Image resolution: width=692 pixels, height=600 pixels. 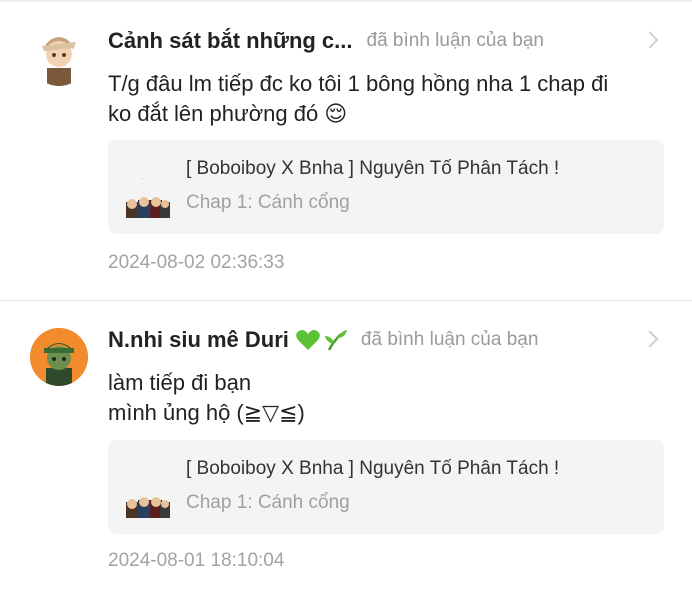 What do you see at coordinates (308, 340) in the screenshot?
I see `green-heart-icon` at bounding box center [308, 340].